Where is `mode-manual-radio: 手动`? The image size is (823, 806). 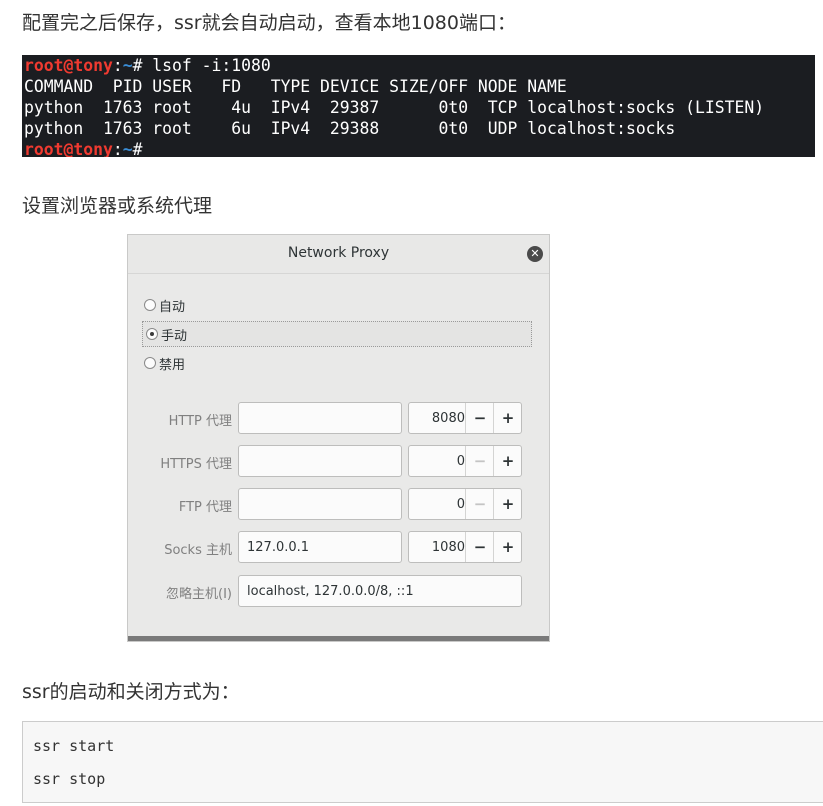
mode-manual-radio: 手动 is located at coordinates (337, 334).